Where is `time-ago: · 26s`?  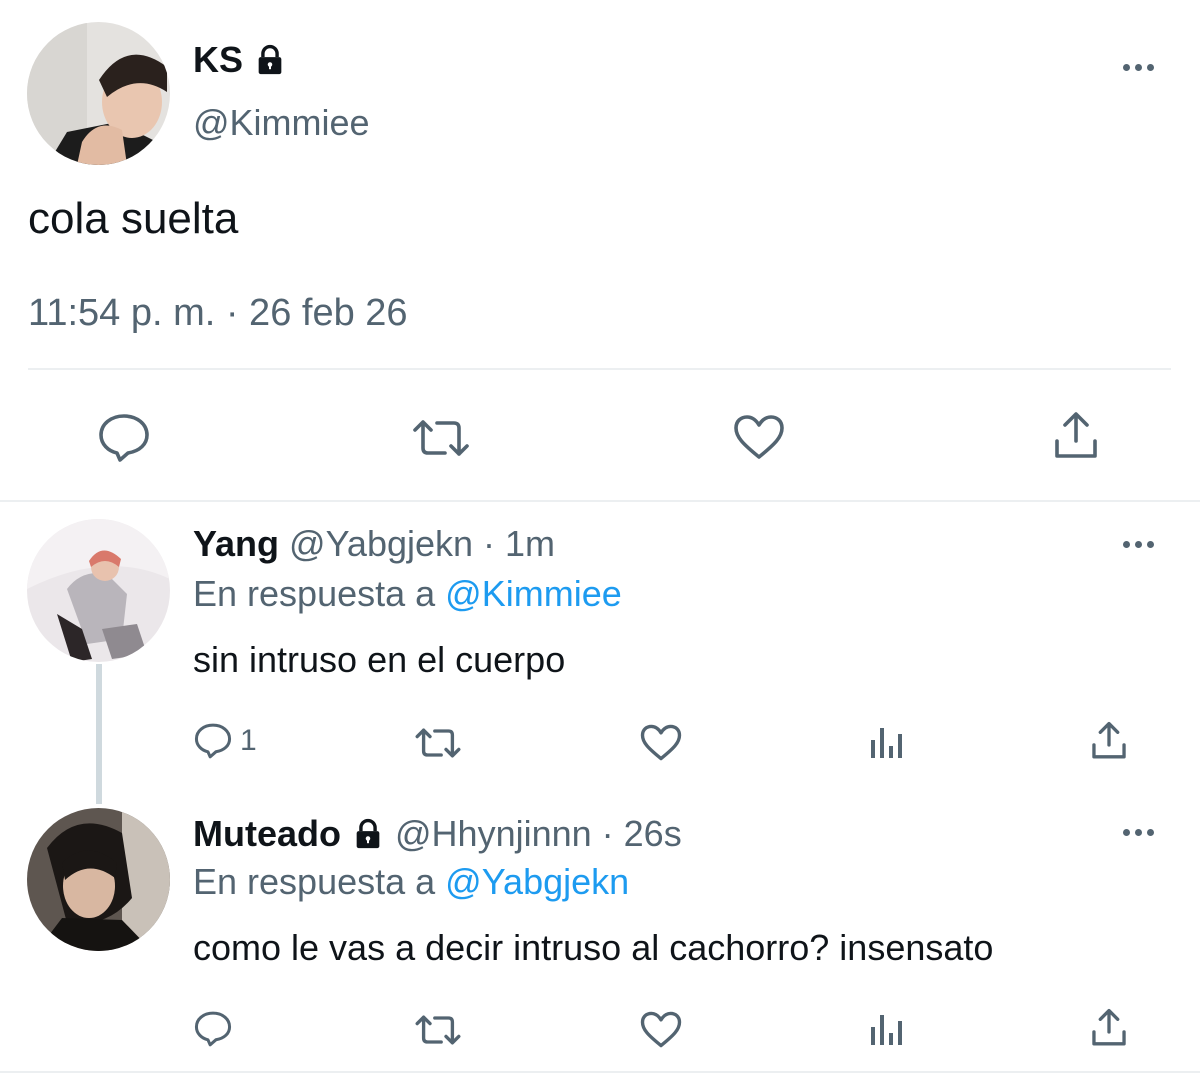 time-ago: · 26s is located at coordinates (642, 834).